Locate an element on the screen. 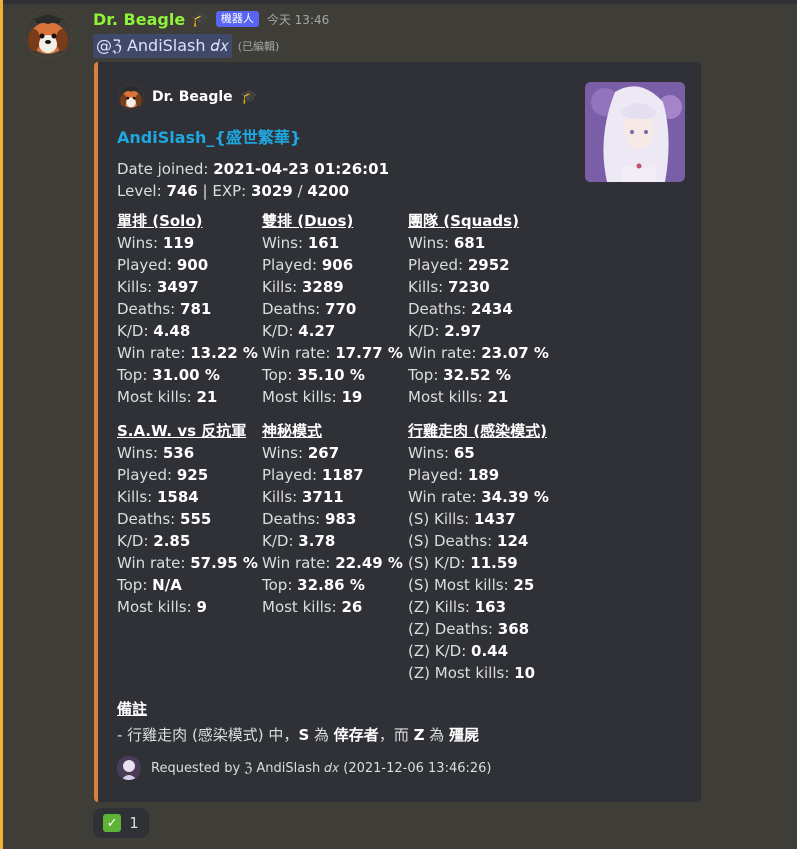  stat-value: 32.52 % is located at coordinates (477, 375).